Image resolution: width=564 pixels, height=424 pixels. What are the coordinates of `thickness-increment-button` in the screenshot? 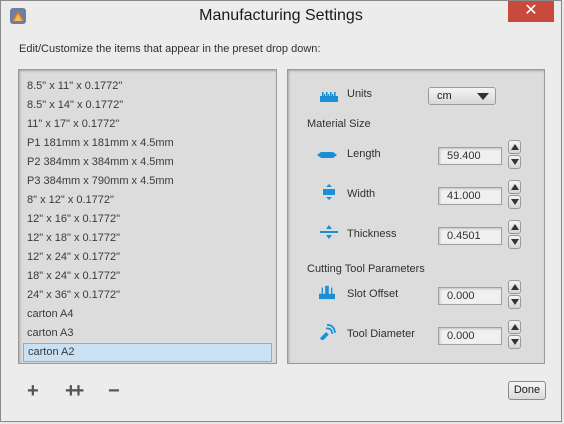 It's located at (514, 227).